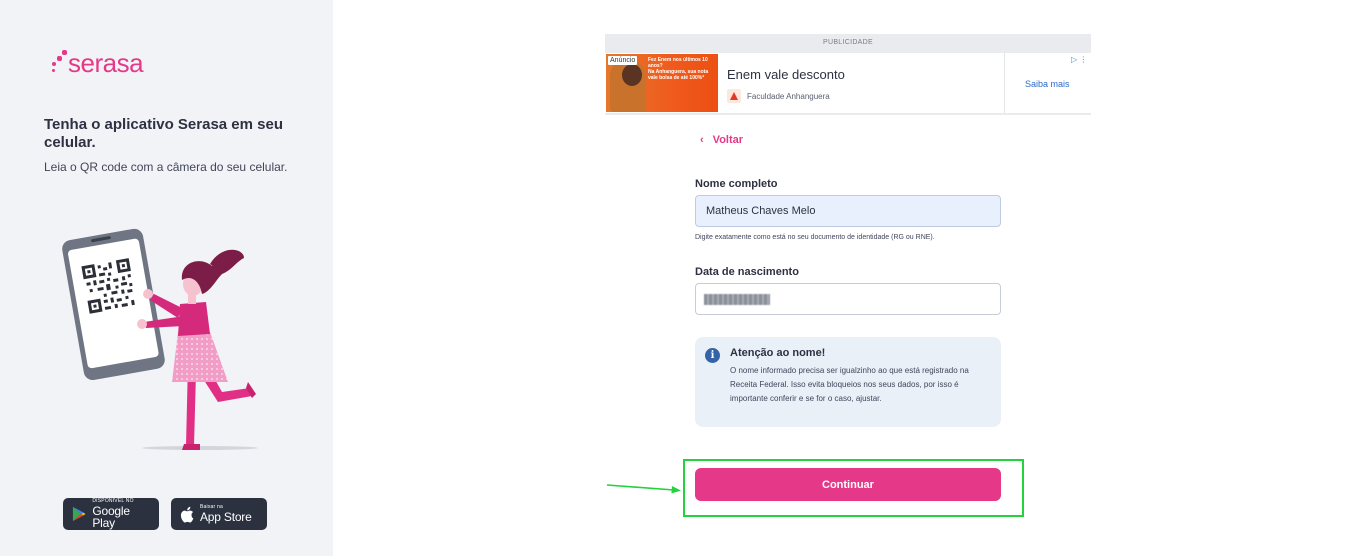 The image size is (1362, 556). I want to click on annotation-arrow-icon, so click(643, 489).